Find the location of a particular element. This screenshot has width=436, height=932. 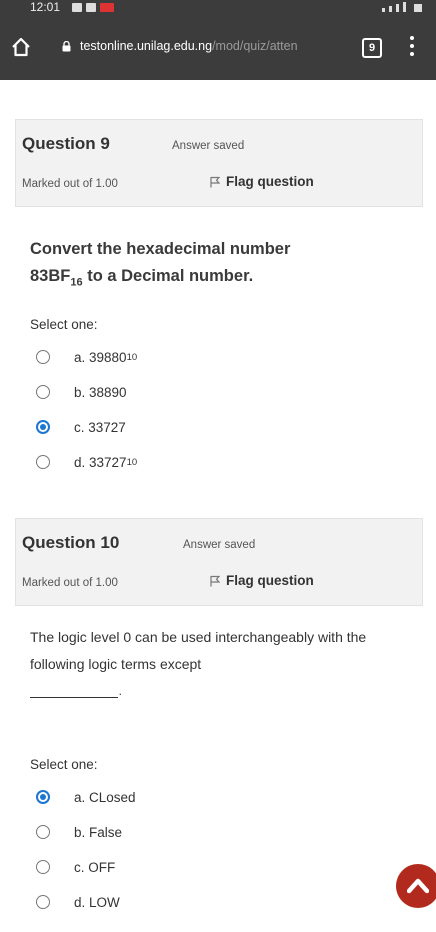

more-options-icon is located at coordinates (412, 47).